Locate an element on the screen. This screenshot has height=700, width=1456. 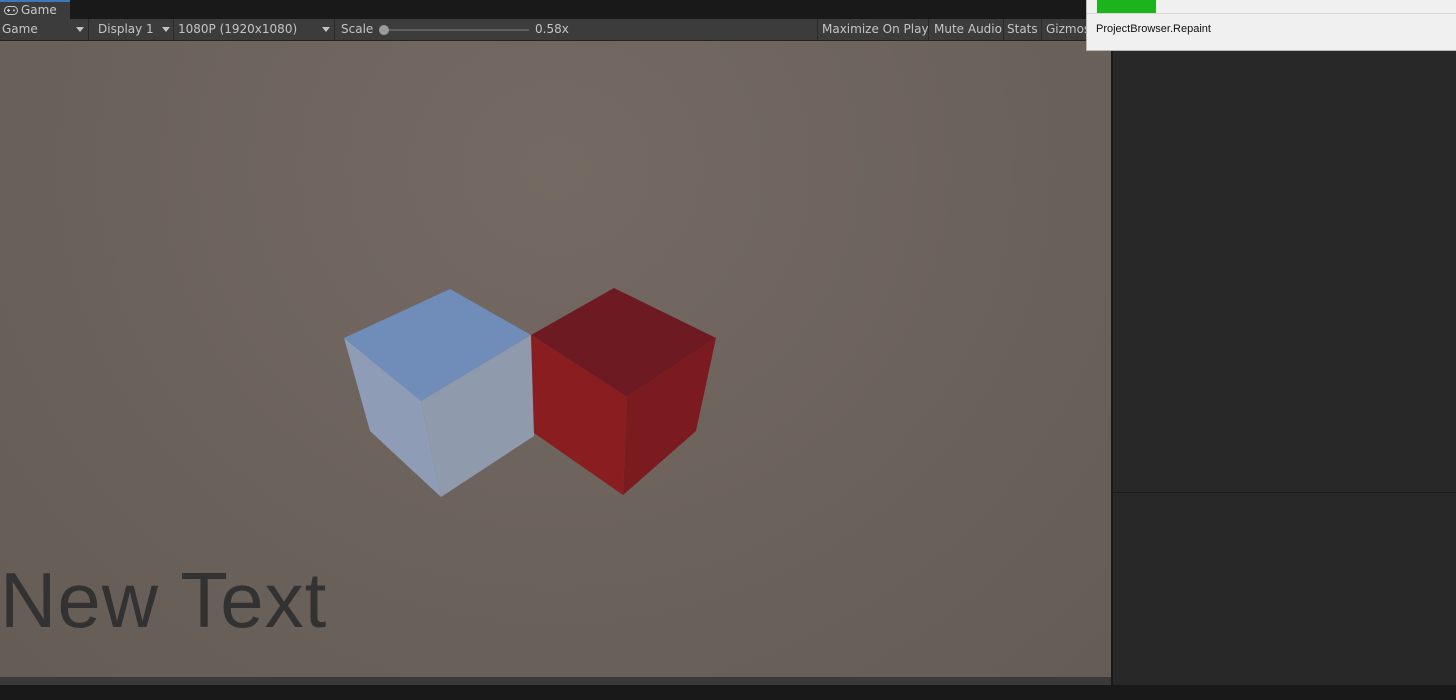
scale-label: Scale is located at coordinates (357, 29).